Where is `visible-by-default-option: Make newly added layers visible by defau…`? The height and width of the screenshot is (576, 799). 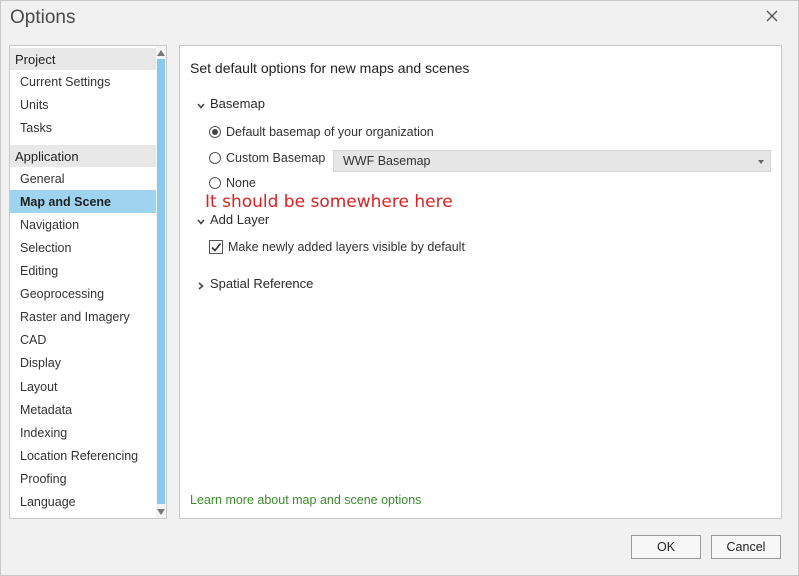 visible-by-default-option: Make newly added layers visible by defau… is located at coordinates (337, 247).